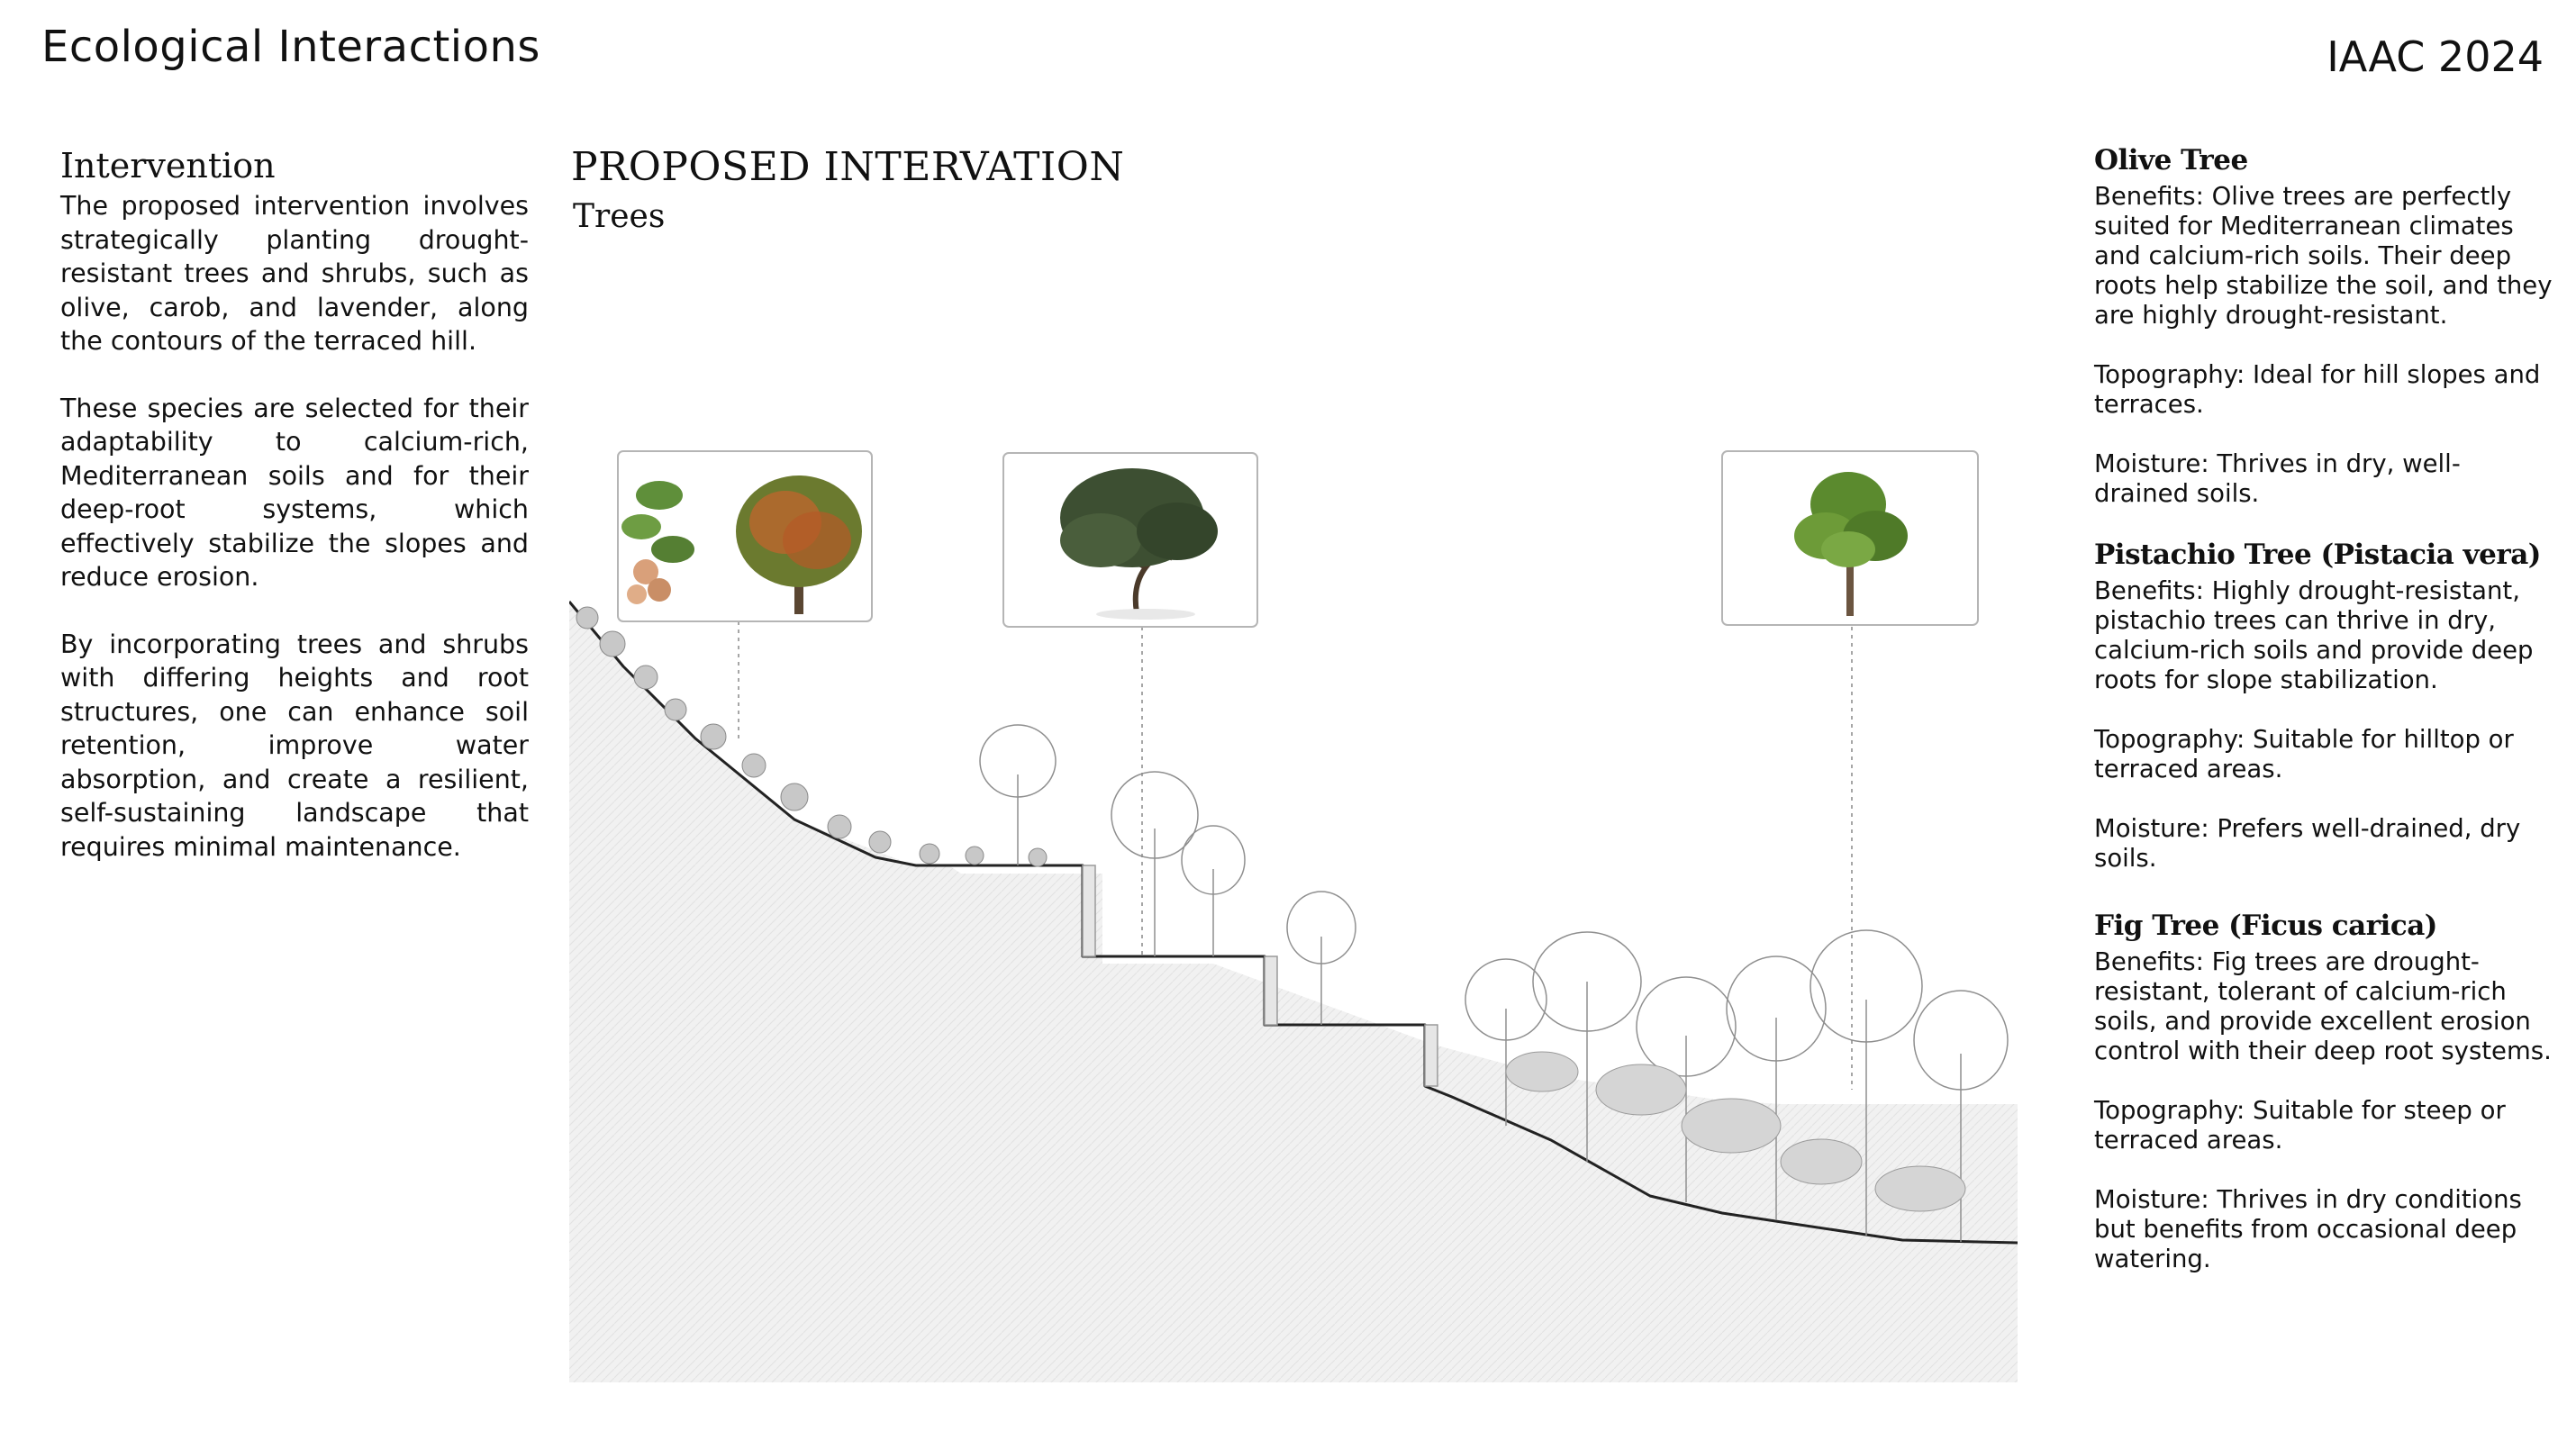  Describe the element at coordinates (2317, 555) in the screenshot. I see `species-name: Pistachio Tree (Pistacia vera)` at that location.